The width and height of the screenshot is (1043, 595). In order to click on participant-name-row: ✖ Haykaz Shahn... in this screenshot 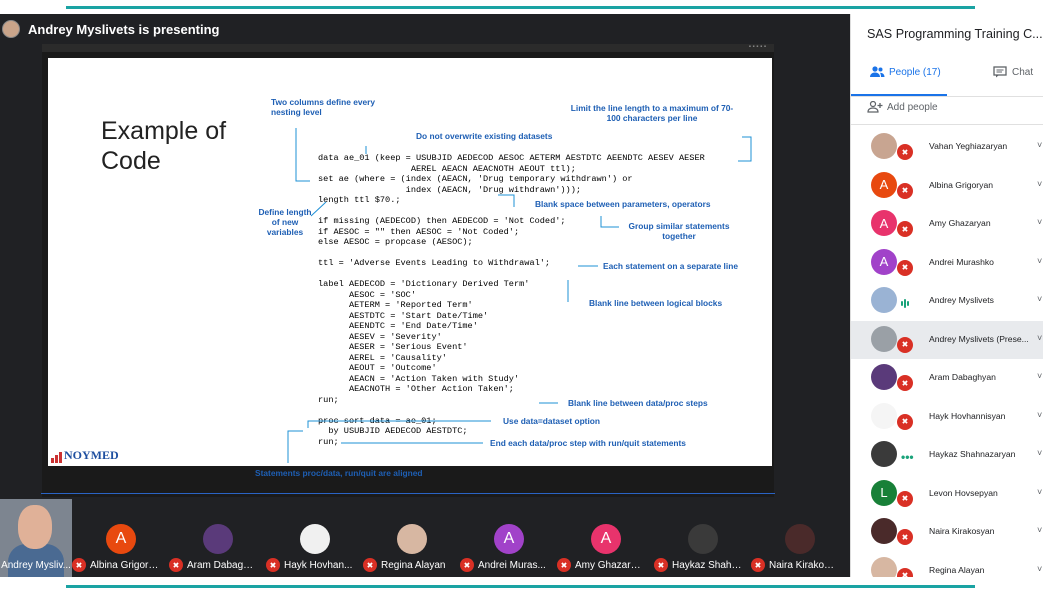, I will do `click(702, 565)`.